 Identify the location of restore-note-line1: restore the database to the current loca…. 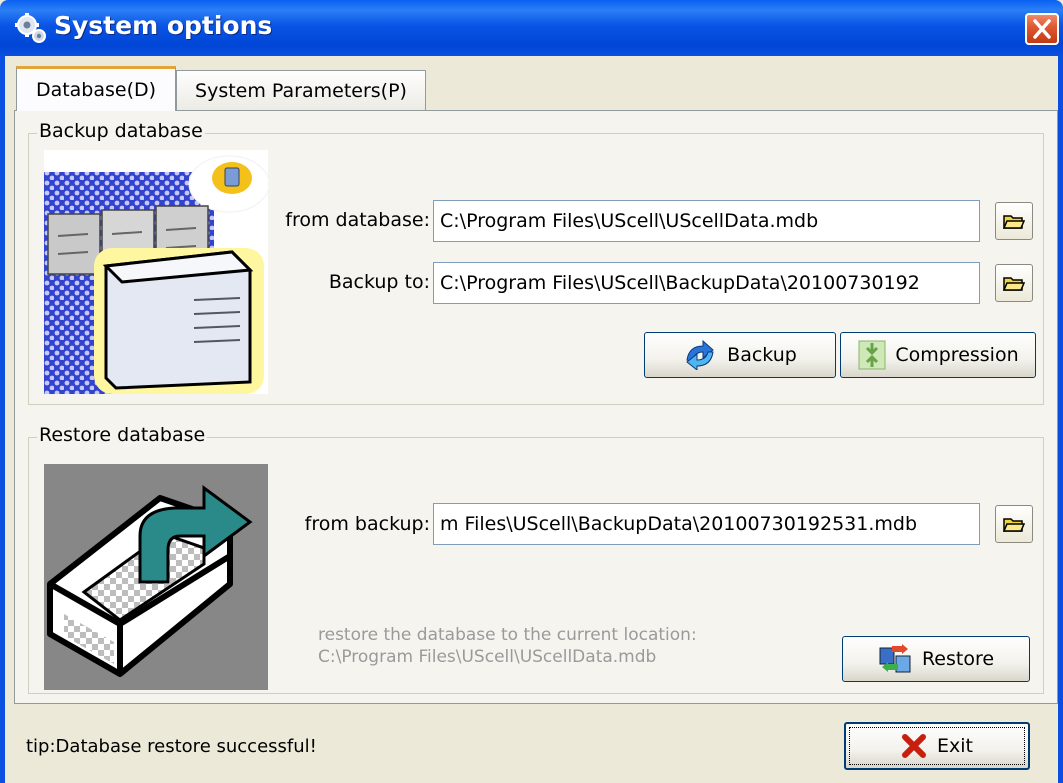
(507, 635).